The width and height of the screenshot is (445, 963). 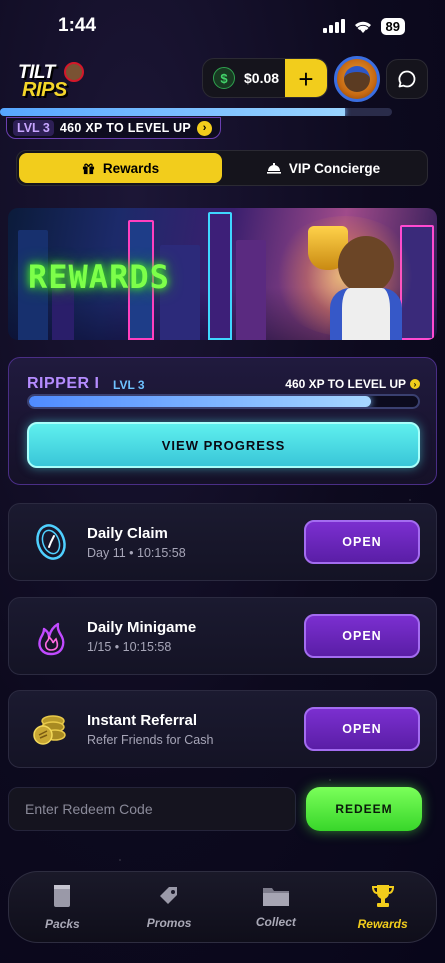 I want to click on trophy-icon, so click(x=382, y=896).